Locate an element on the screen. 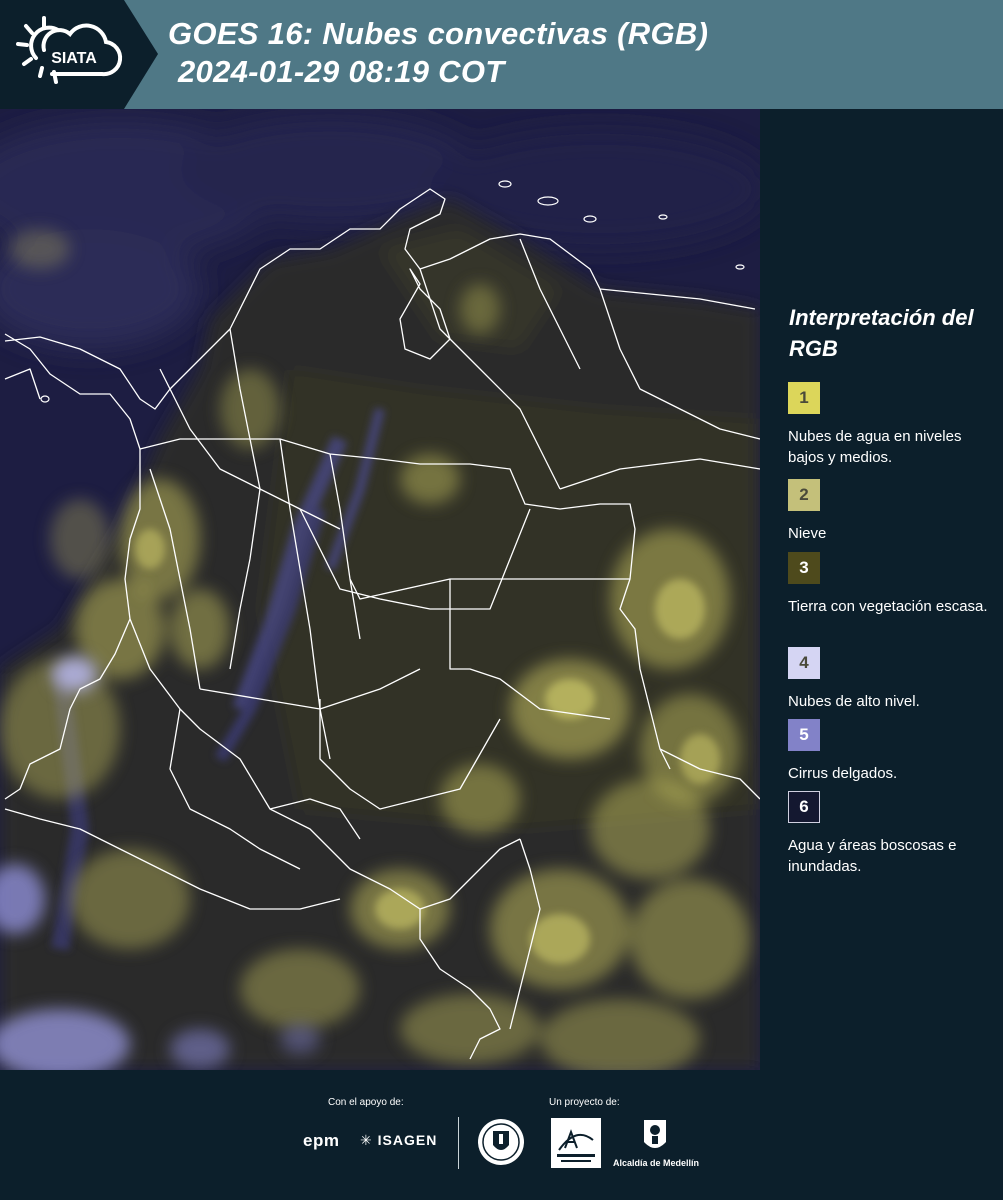 This screenshot has width=1003, height=1200. medellin-seal-icon is located at coordinates (501, 1142).